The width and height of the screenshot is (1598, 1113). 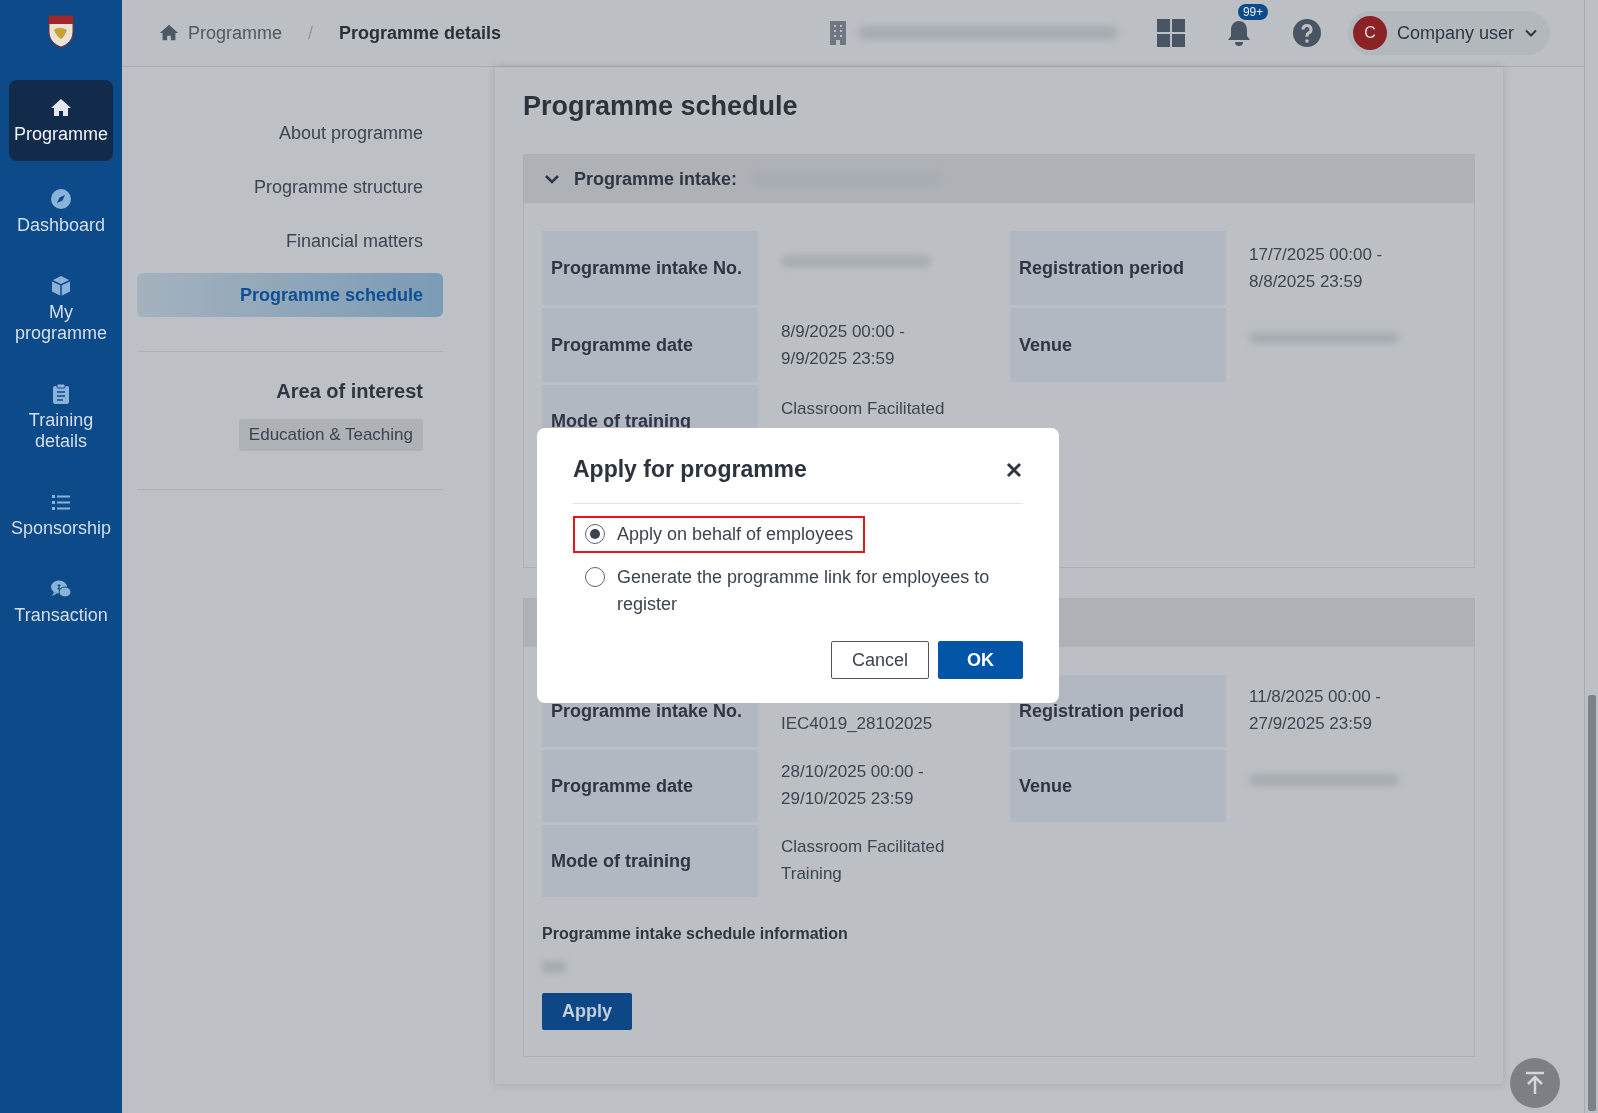 What do you see at coordinates (420, 33) in the screenshot?
I see `breadcrumb-current: Programme details` at bounding box center [420, 33].